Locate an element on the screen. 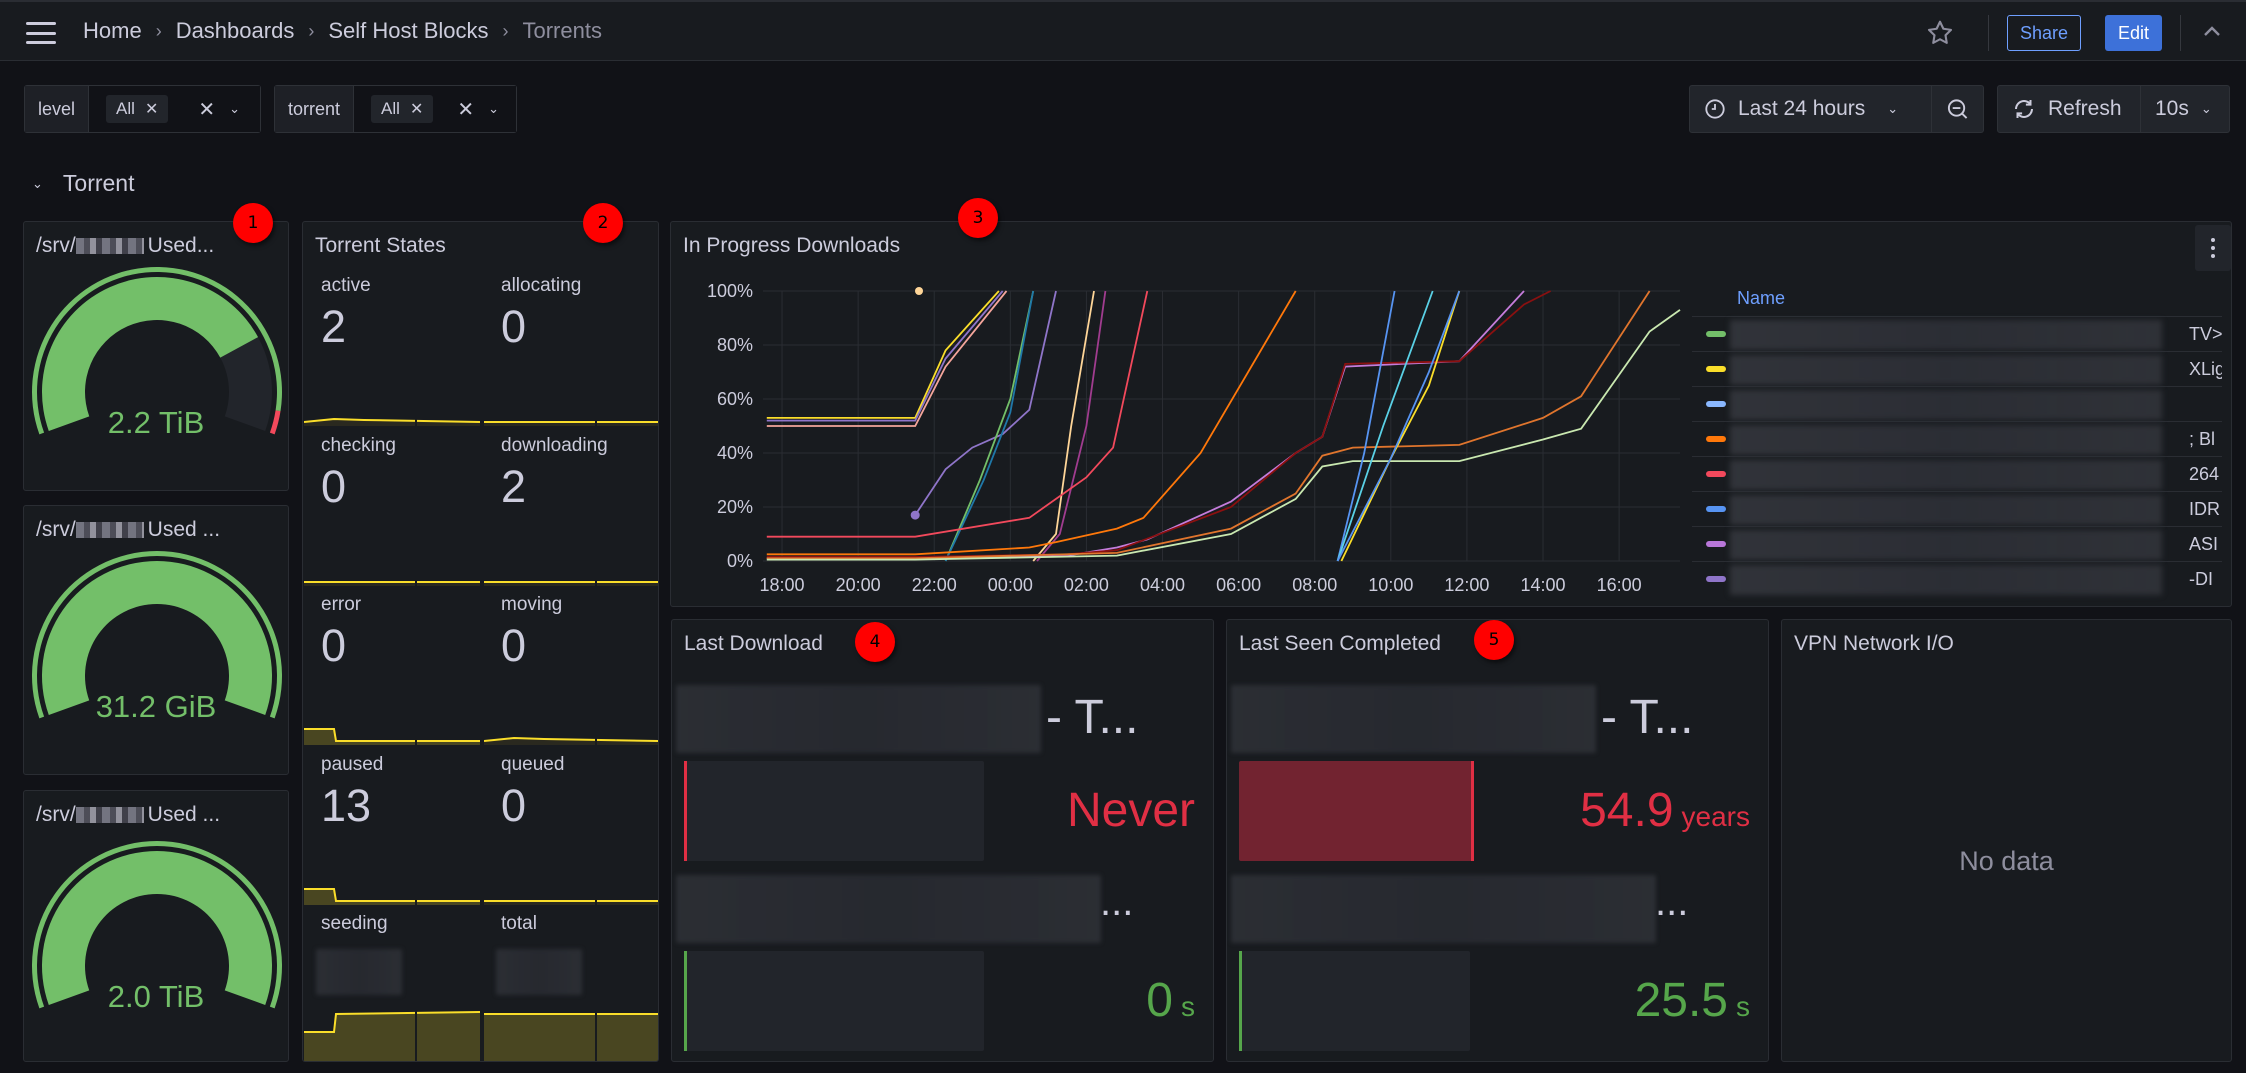 This screenshot has height=1073, width=2246. annotation-badge: 4 is located at coordinates (875, 642).